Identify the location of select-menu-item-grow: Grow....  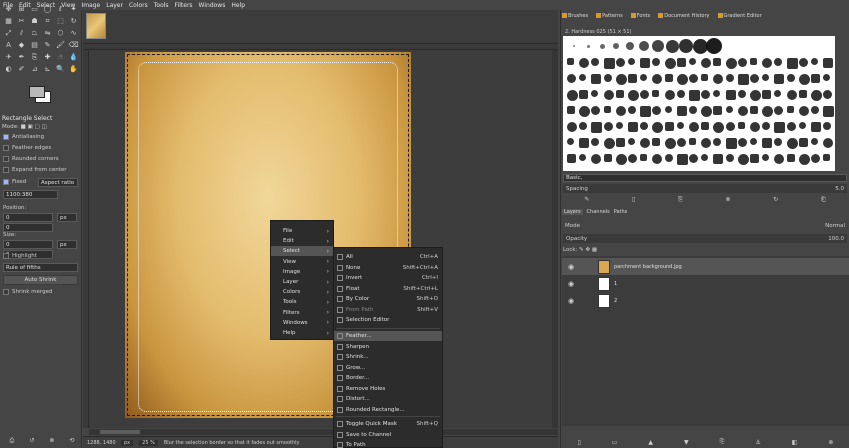
(388, 368).